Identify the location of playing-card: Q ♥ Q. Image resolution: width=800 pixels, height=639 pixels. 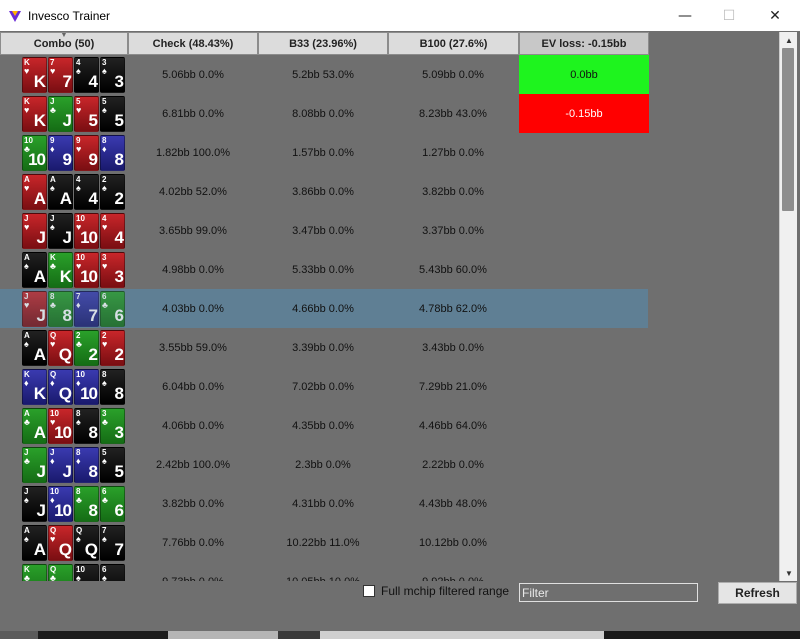
(60, 348).